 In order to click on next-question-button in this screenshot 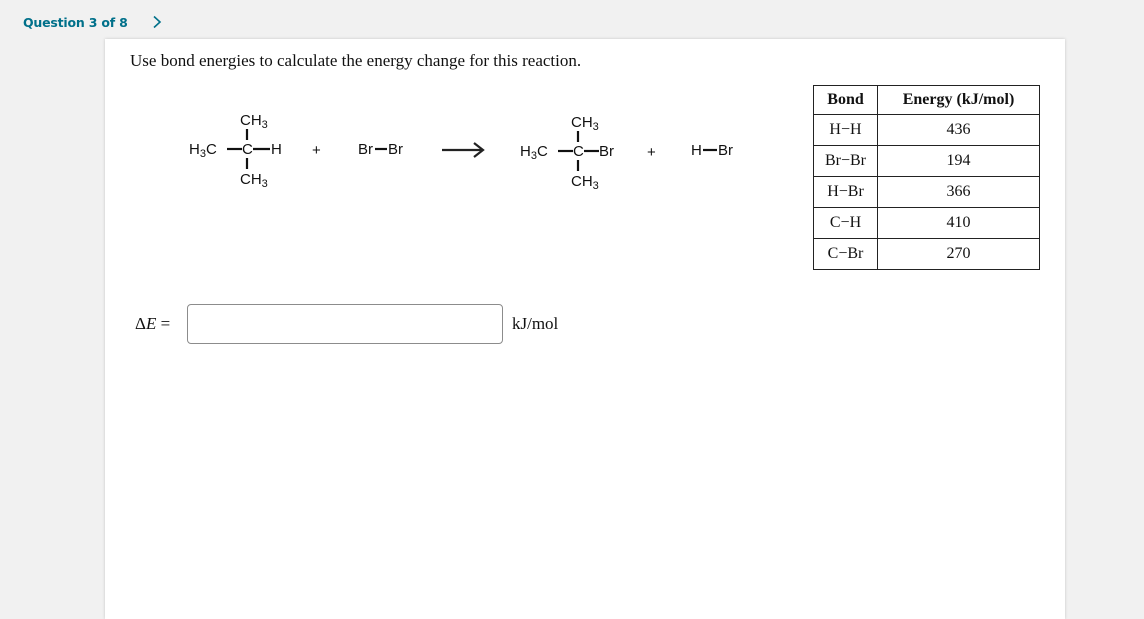, I will do `click(157, 22)`.